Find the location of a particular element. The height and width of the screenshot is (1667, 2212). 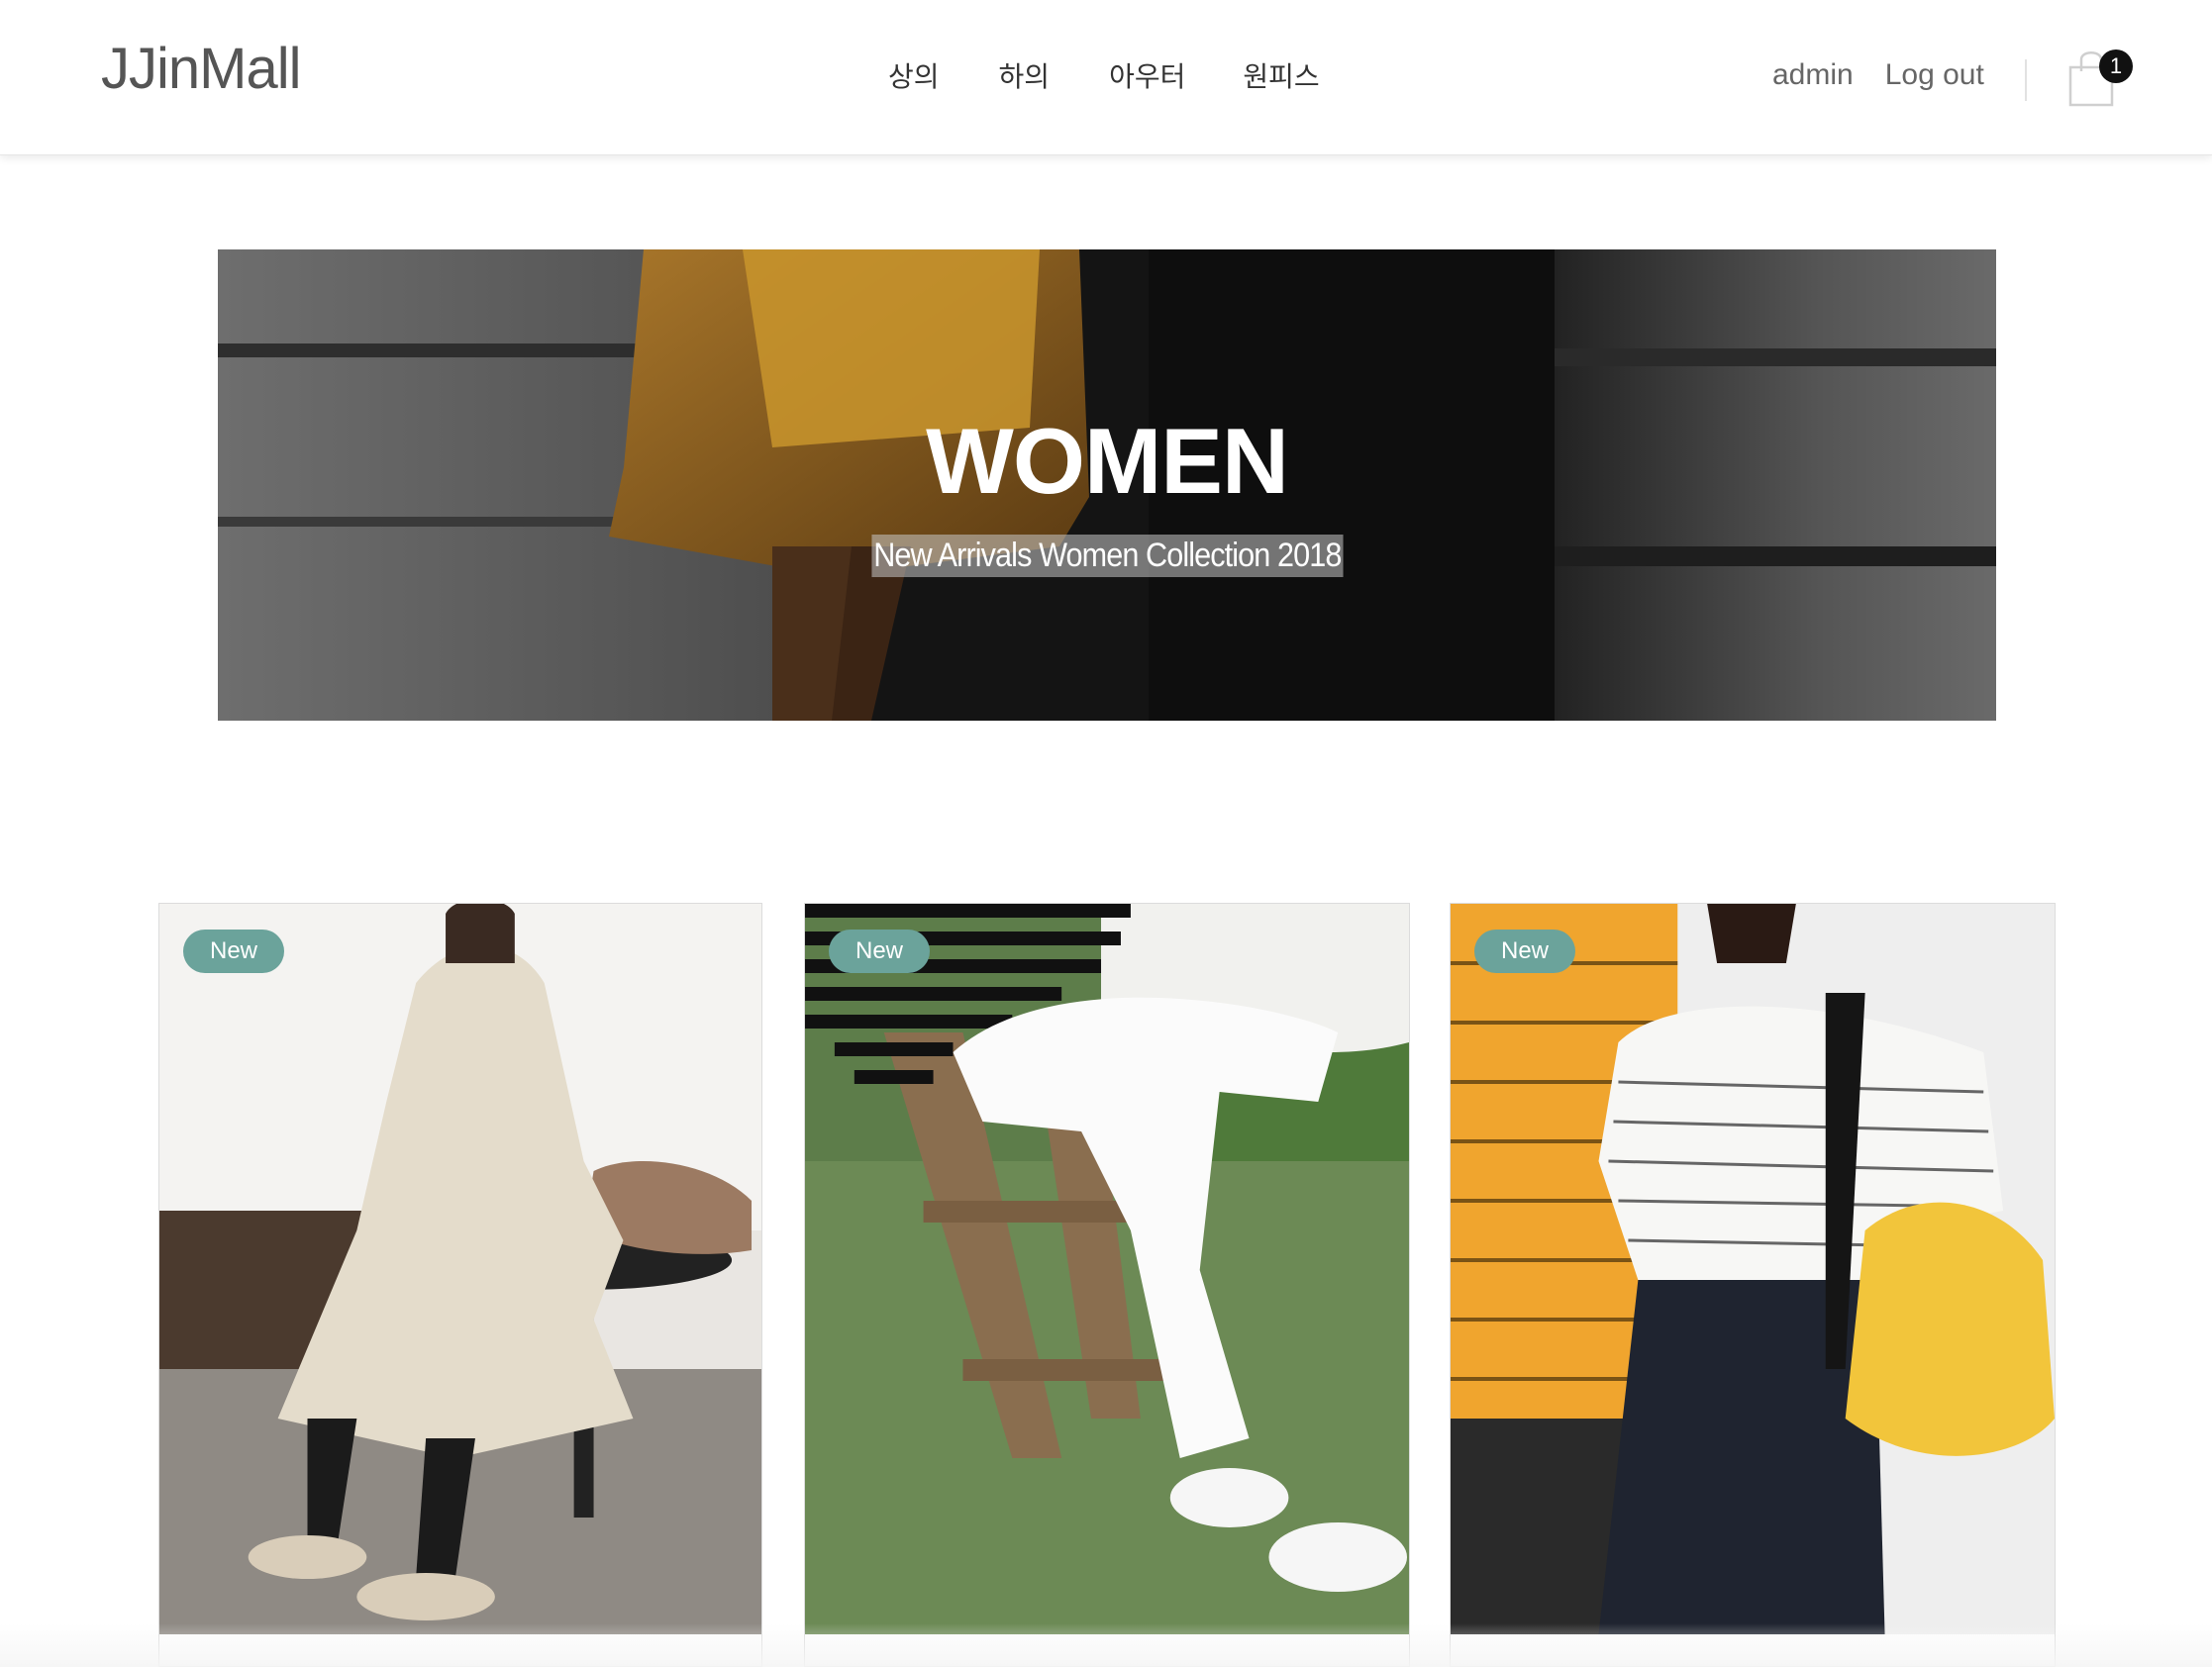

nav-item-outer: 아우터 is located at coordinates (1147, 75).